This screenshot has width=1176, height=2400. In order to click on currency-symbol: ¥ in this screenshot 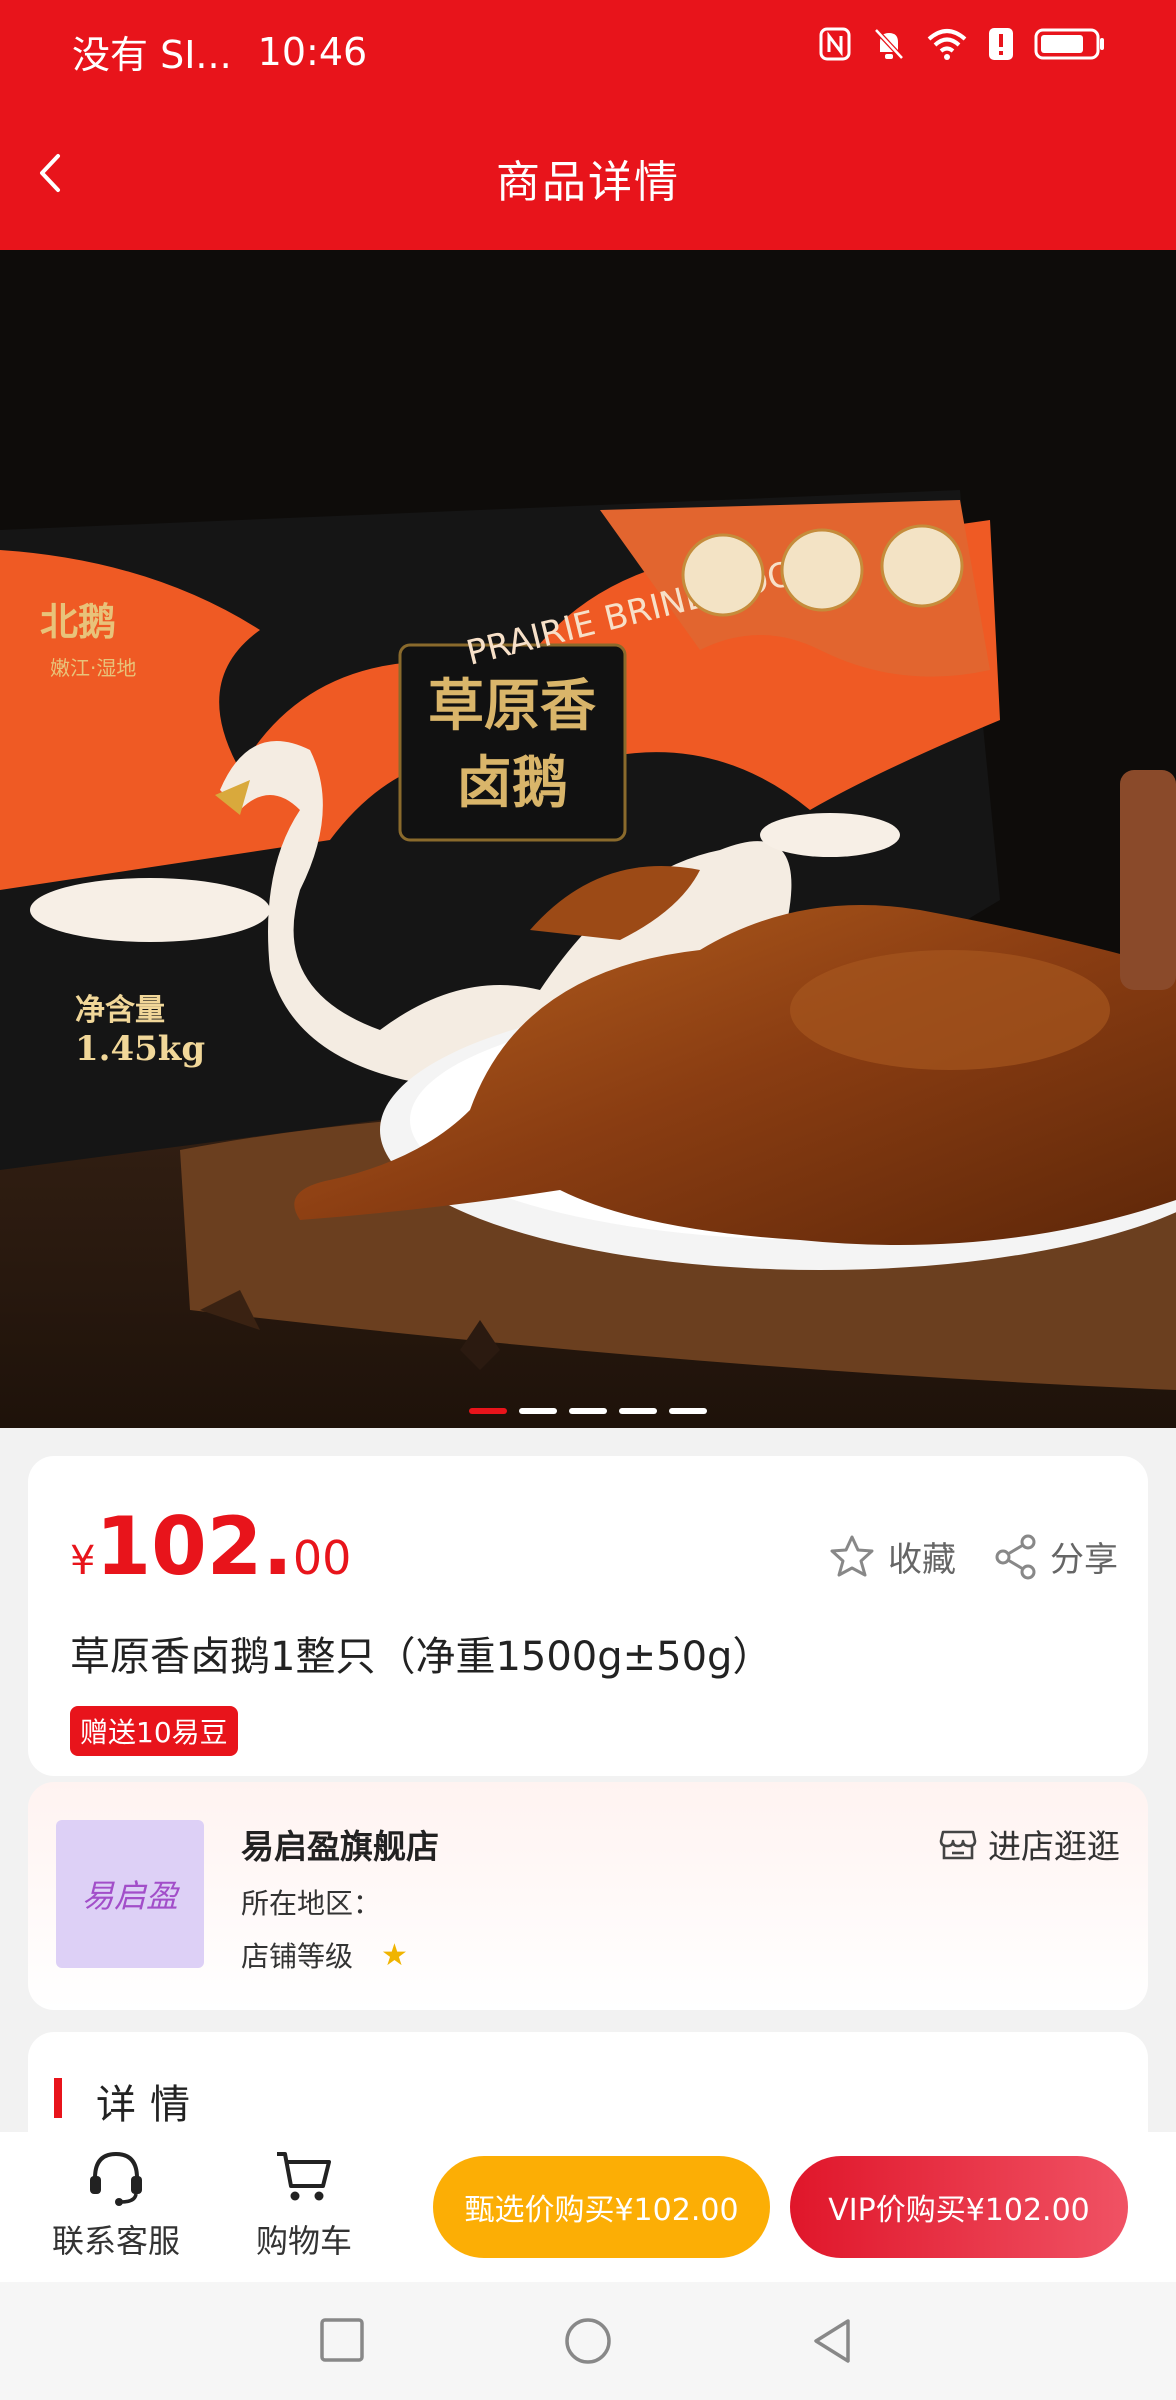, I will do `click(83, 1561)`.